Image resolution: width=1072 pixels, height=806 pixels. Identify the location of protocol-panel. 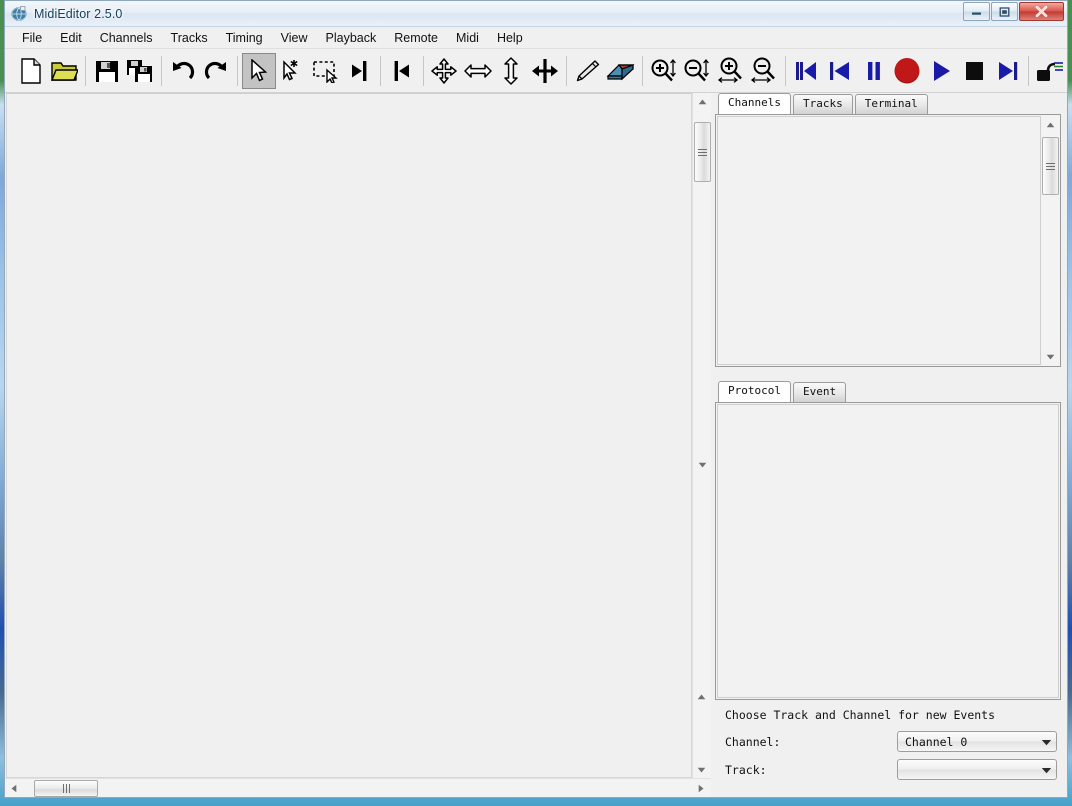
(888, 551).